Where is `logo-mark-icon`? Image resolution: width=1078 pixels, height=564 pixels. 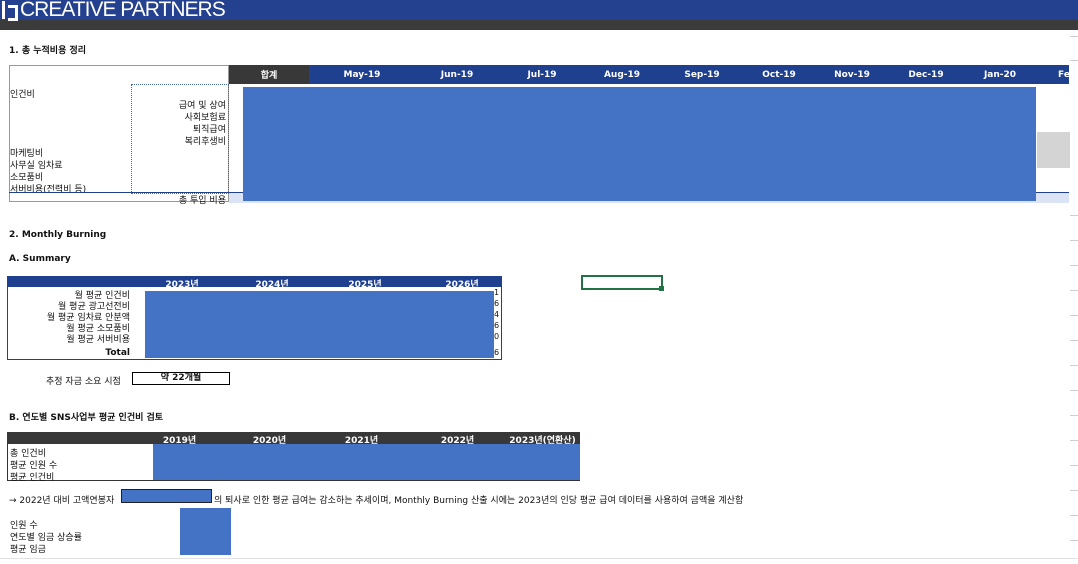
logo-mark-icon is located at coordinates (10, 11).